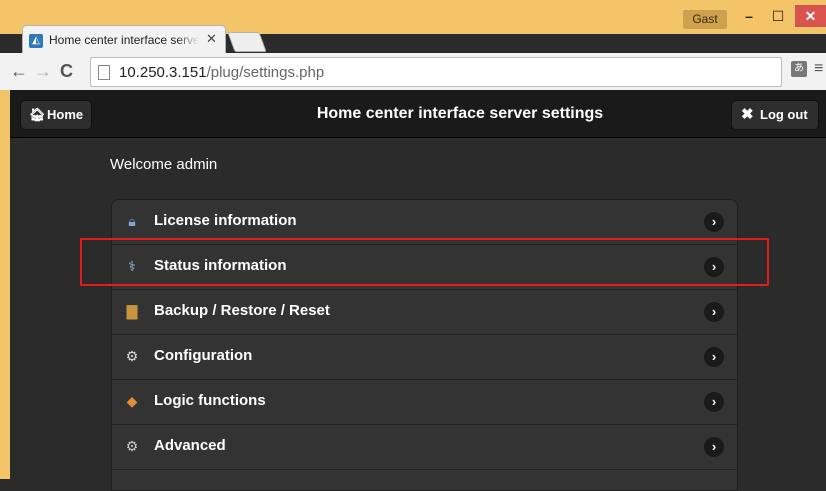 This screenshot has height=491, width=826. What do you see at coordinates (132, 311) in the screenshot?
I see `backup-icon: ▇` at bounding box center [132, 311].